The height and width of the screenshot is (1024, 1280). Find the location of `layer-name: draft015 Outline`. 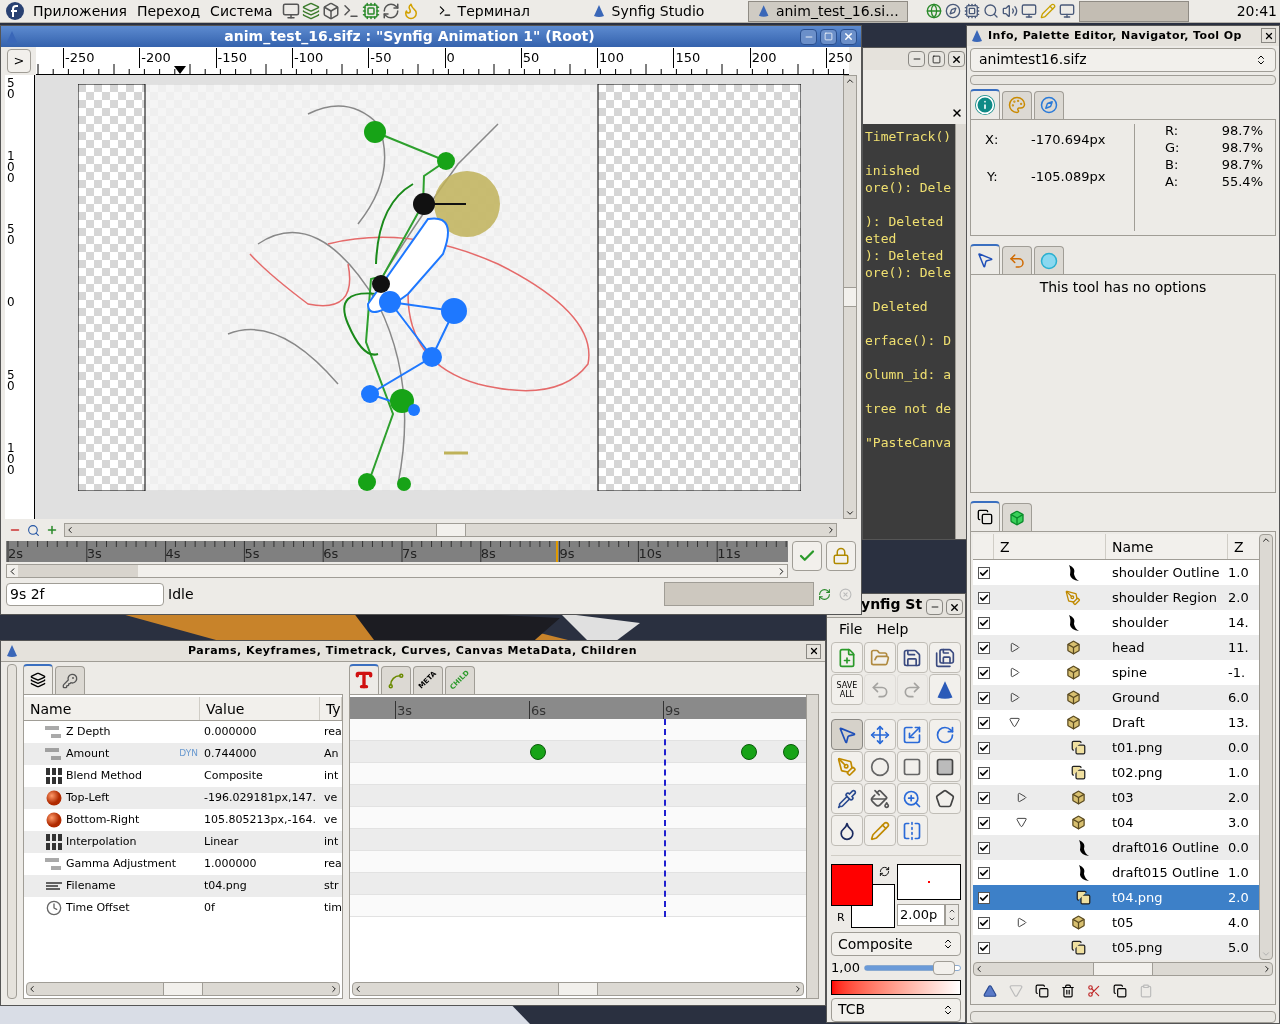

layer-name: draft015 Outline is located at coordinates (1165, 872).